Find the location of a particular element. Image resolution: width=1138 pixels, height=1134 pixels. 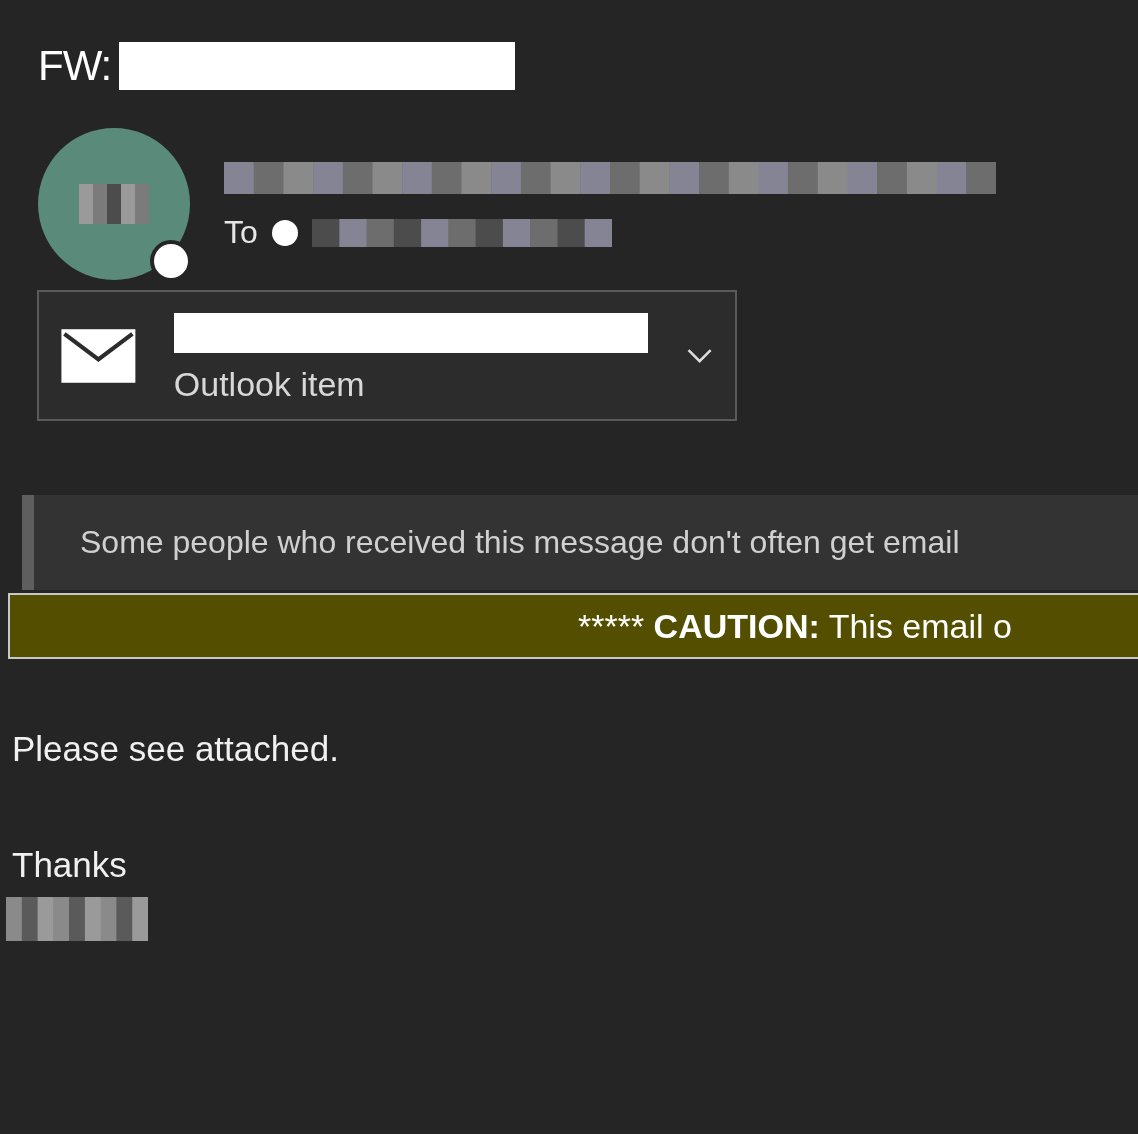

caution-text: ***** CAUTION: This email o is located at coordinates (795, 626).